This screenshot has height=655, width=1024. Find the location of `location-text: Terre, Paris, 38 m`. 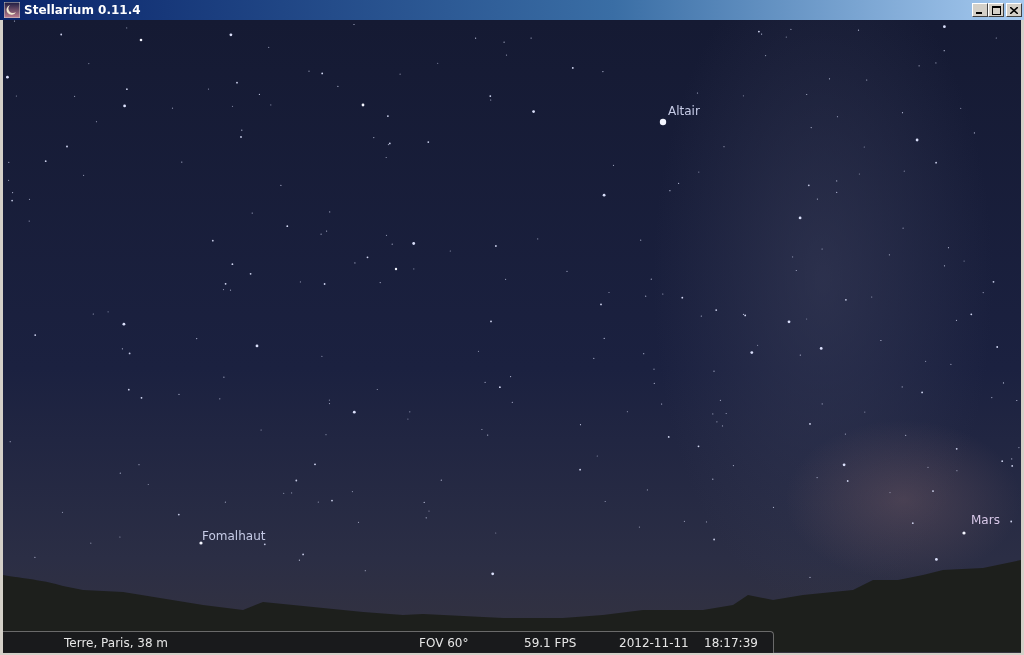

location-text: Terre, Paris, 38 m is located at coordinates (116, 642).